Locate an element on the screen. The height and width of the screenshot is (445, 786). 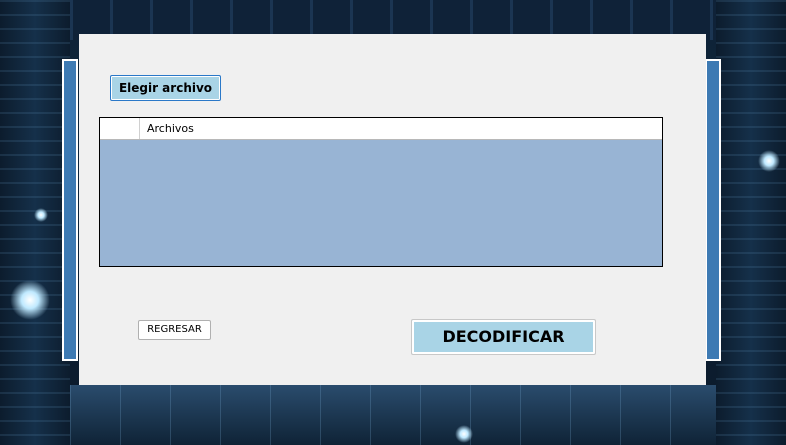
decorative-side-bar-left is located at coordinates (70, 210).